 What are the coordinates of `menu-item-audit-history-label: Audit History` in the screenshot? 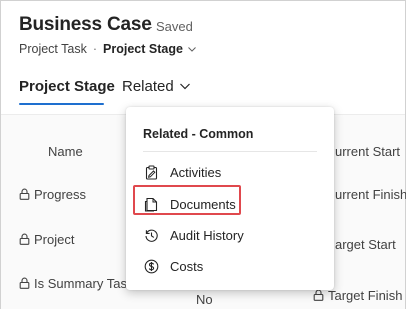 It's located at (207, 235).